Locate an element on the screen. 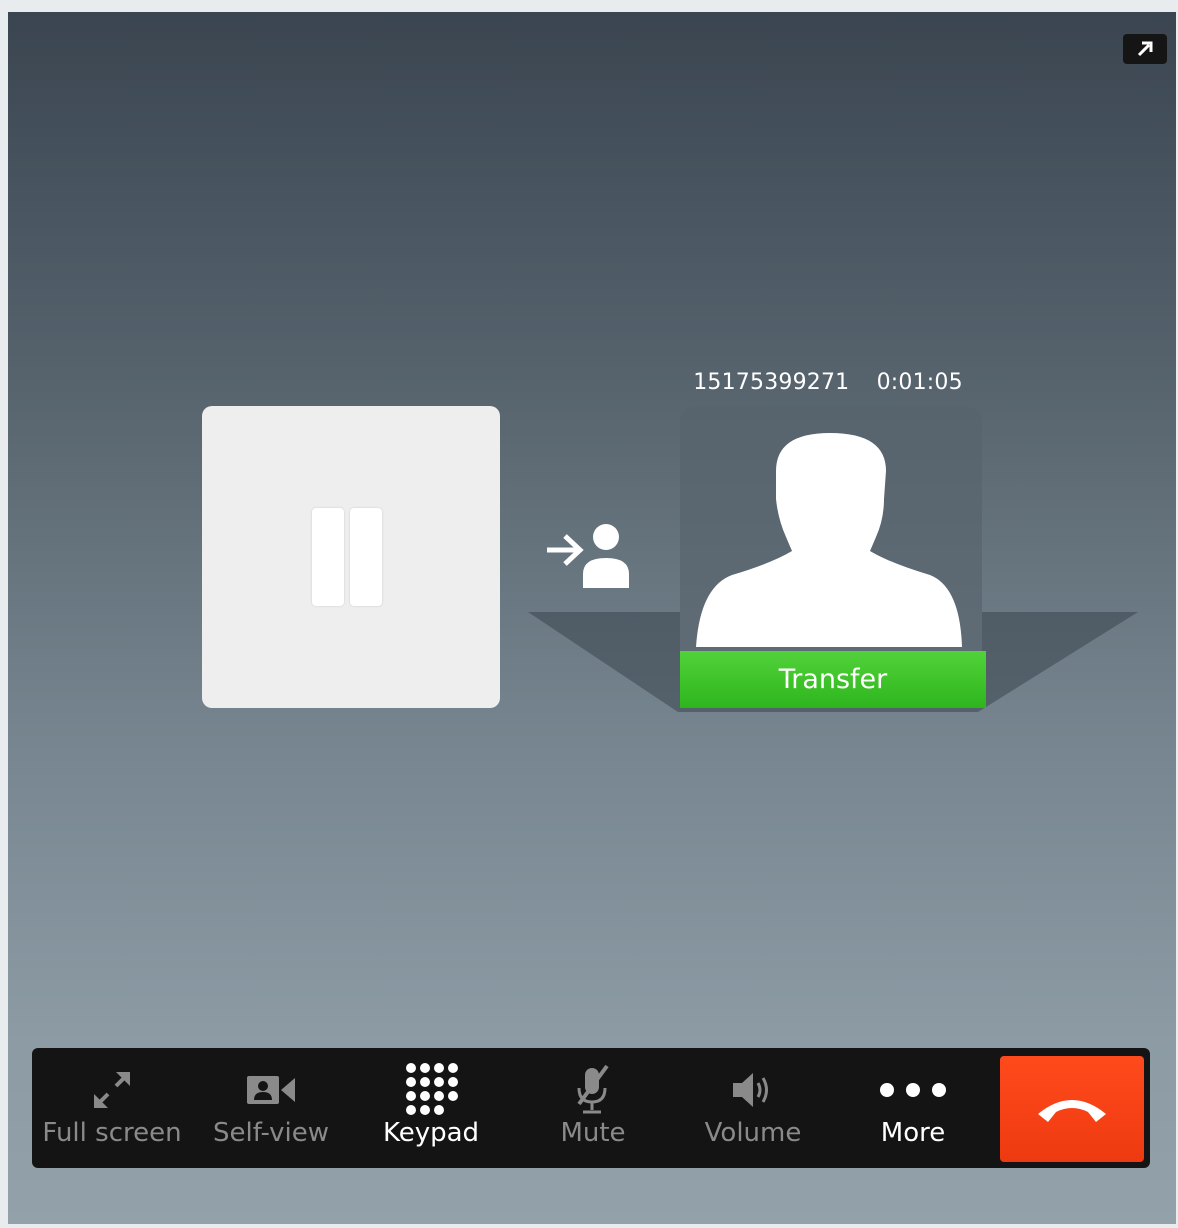  volume-label: Volume is located at coordinates (753, 1133).